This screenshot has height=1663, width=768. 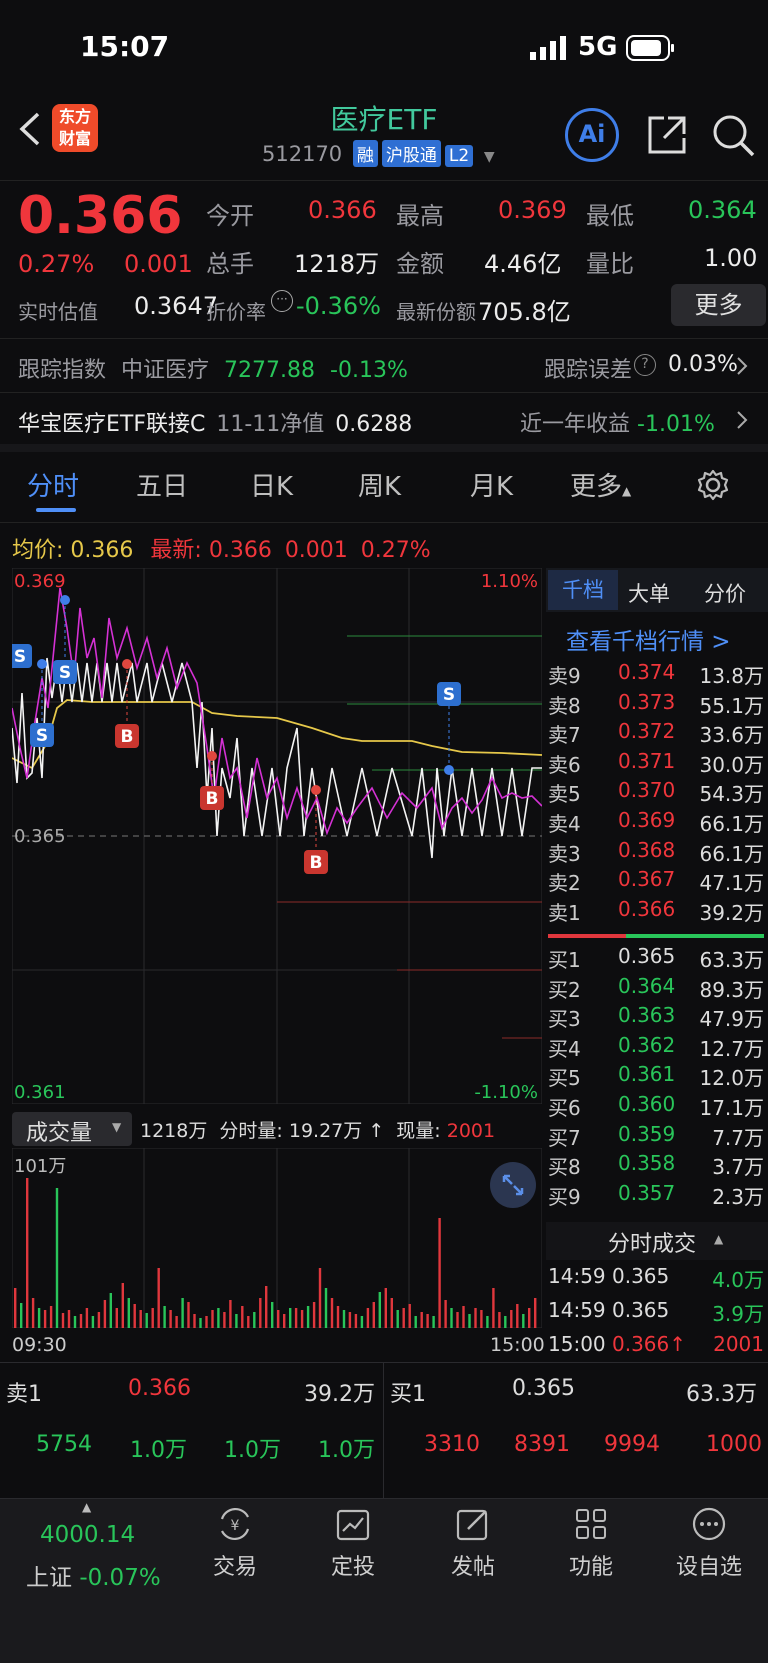 I want to click on section-gap, so click(x=384, y=448).